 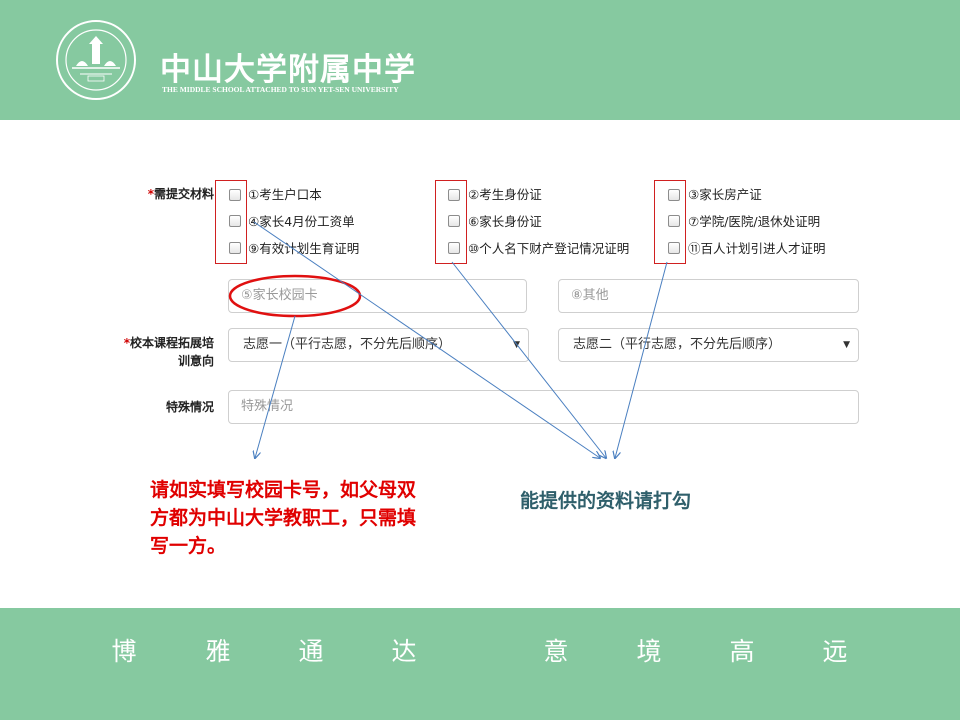 I want to click on campus-card-highlight, so click(x=295, y=296).